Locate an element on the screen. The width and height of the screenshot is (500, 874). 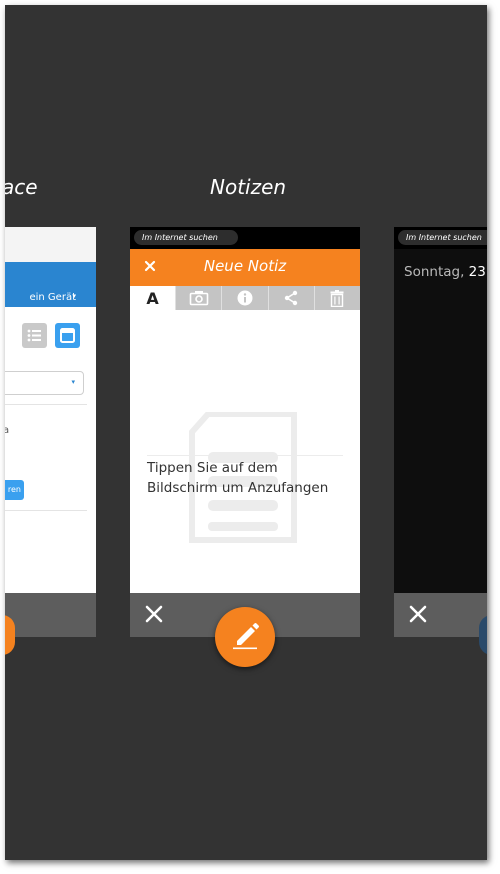
camera-button is located at coordinates (198, 298).